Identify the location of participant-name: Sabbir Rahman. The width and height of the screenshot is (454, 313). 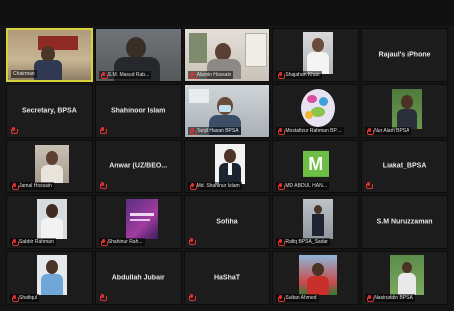
(36, 242).